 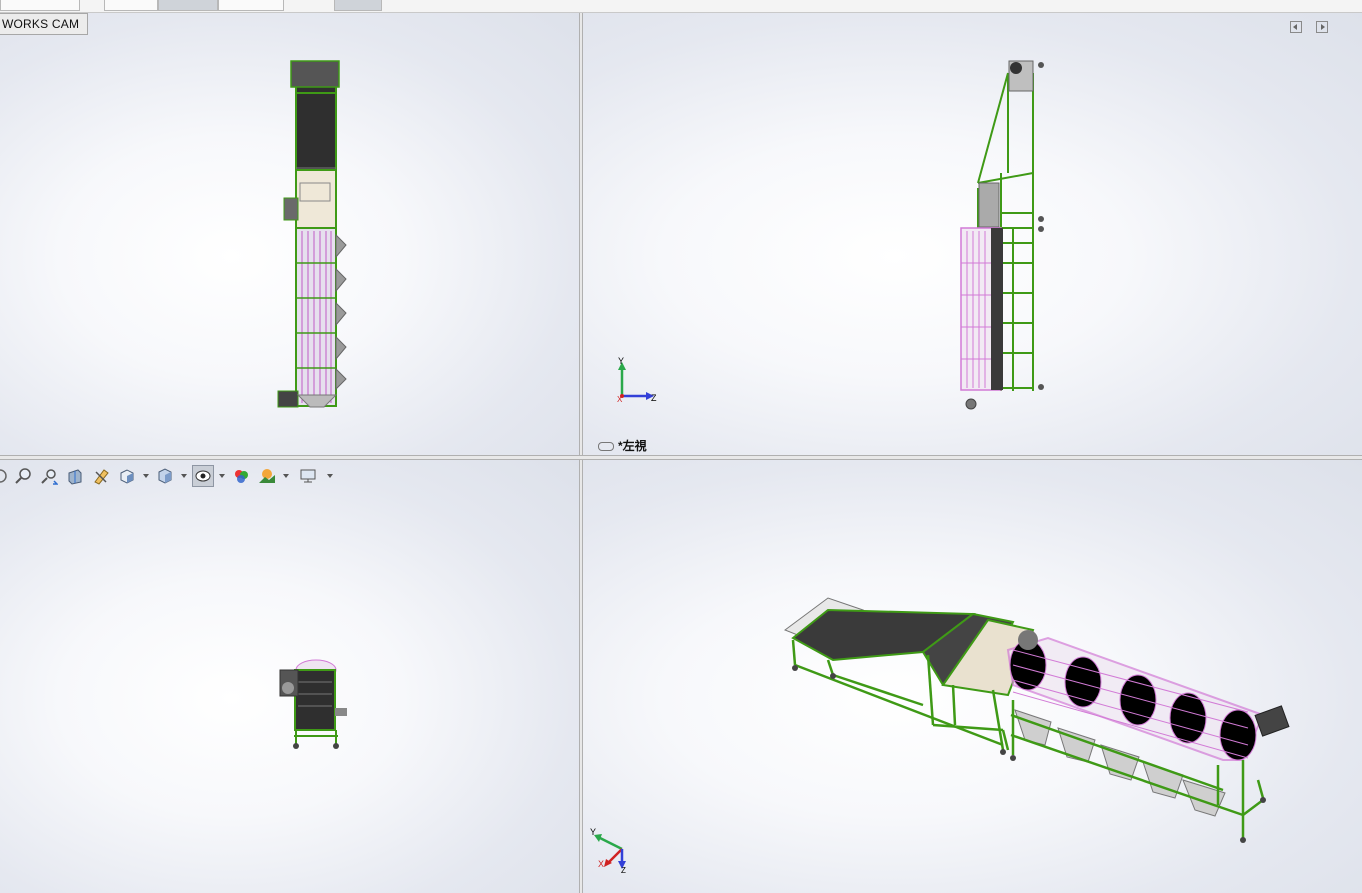 What do you see at coordinates (203, 476) in the screenshot?
I see `hide-show-items-icon` at bounding box center [203, 476].